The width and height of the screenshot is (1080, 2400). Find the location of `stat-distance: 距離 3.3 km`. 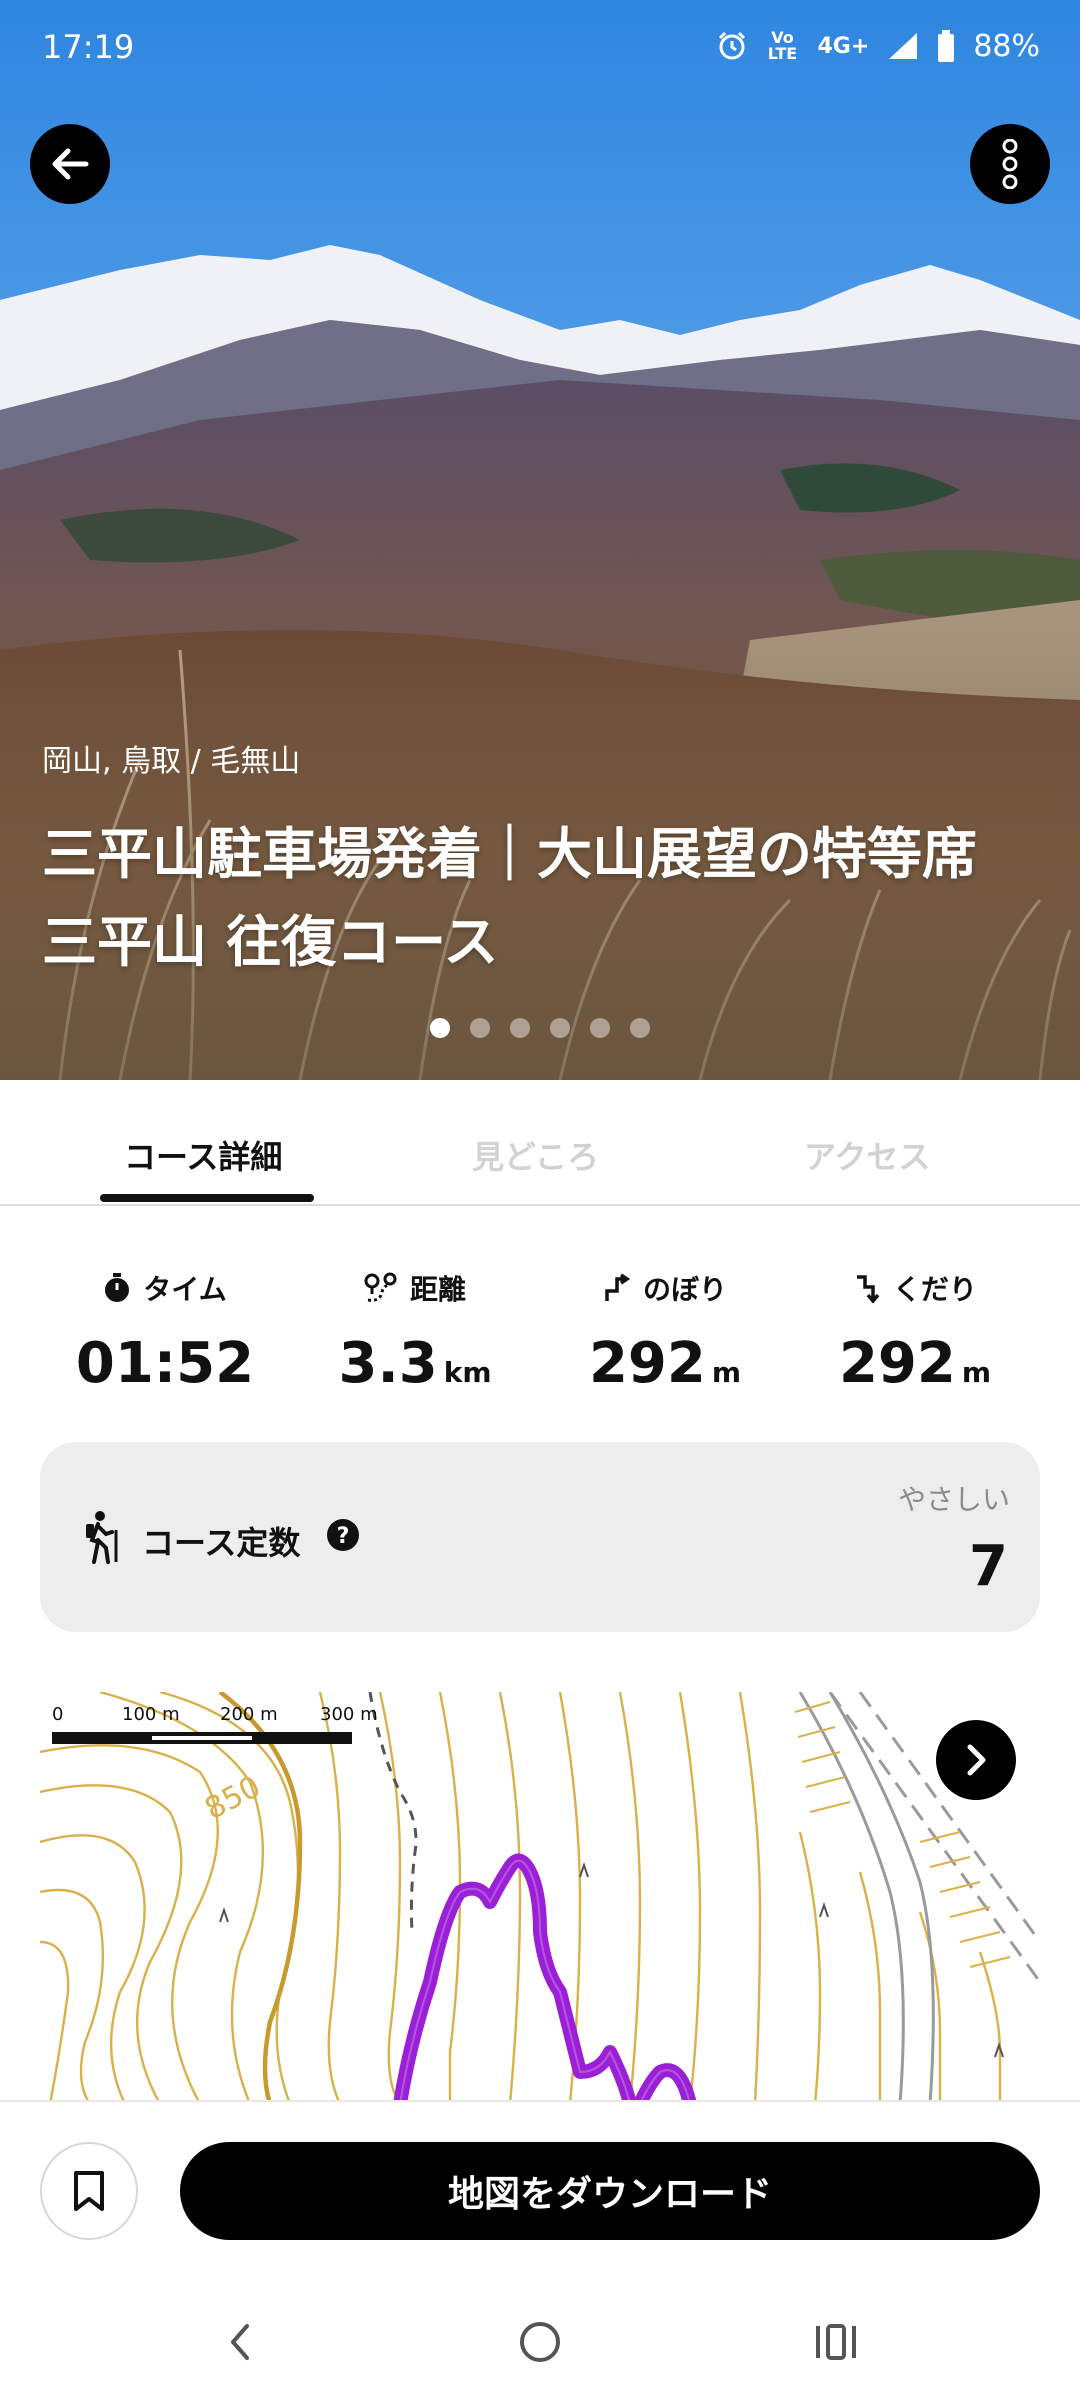

stat-distance: 距離 3.3 km is located at coordinates (415, 1334).